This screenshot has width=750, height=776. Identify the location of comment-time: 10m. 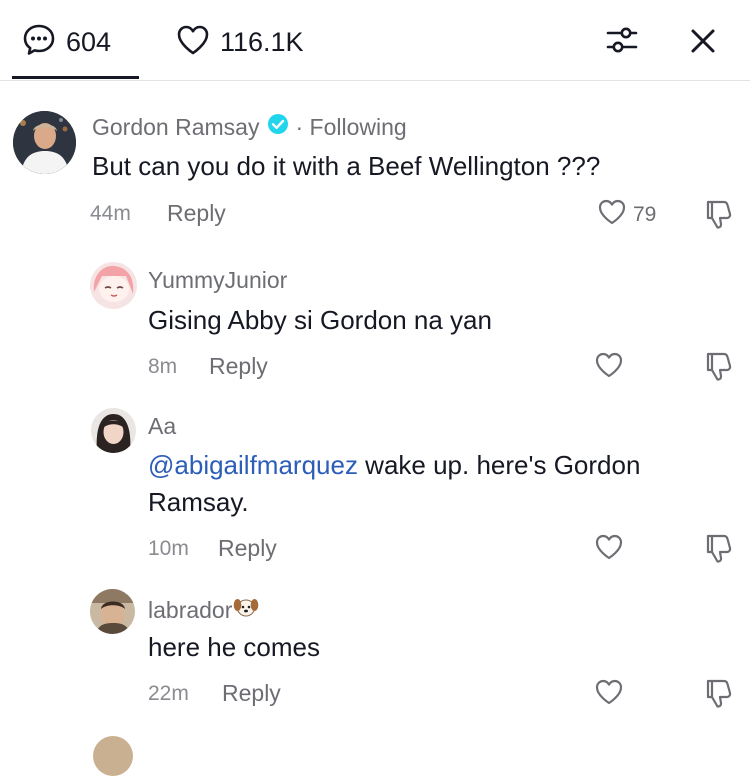
(168, 548).